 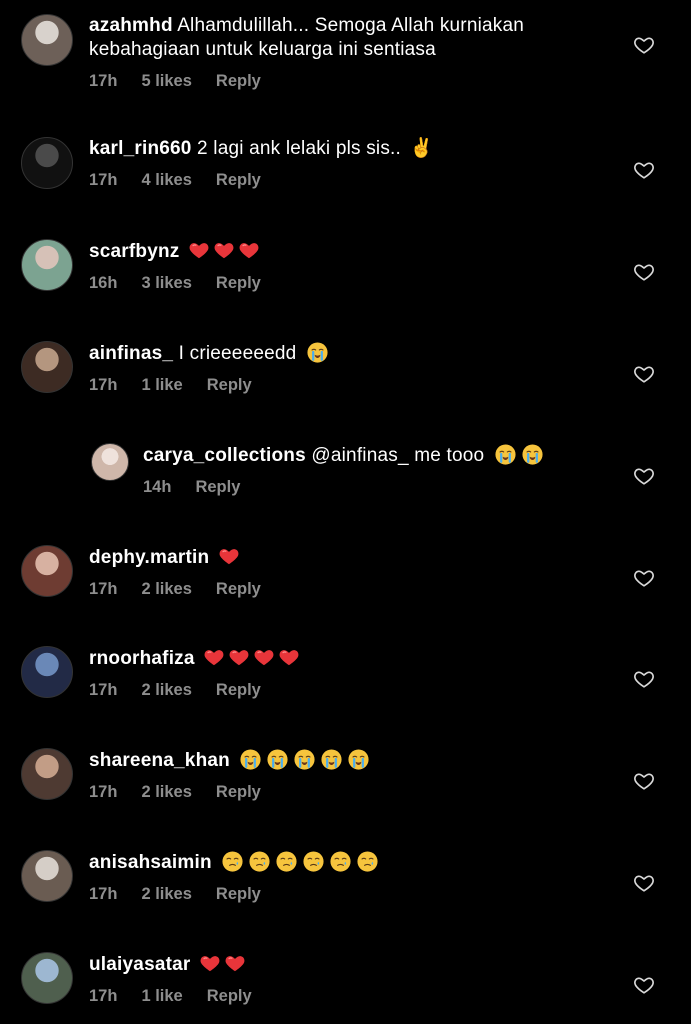 What do you see at coordinates (159, 760) in the screenshot?
I see `username: shareena_khan` at bounding box center [159, 760].